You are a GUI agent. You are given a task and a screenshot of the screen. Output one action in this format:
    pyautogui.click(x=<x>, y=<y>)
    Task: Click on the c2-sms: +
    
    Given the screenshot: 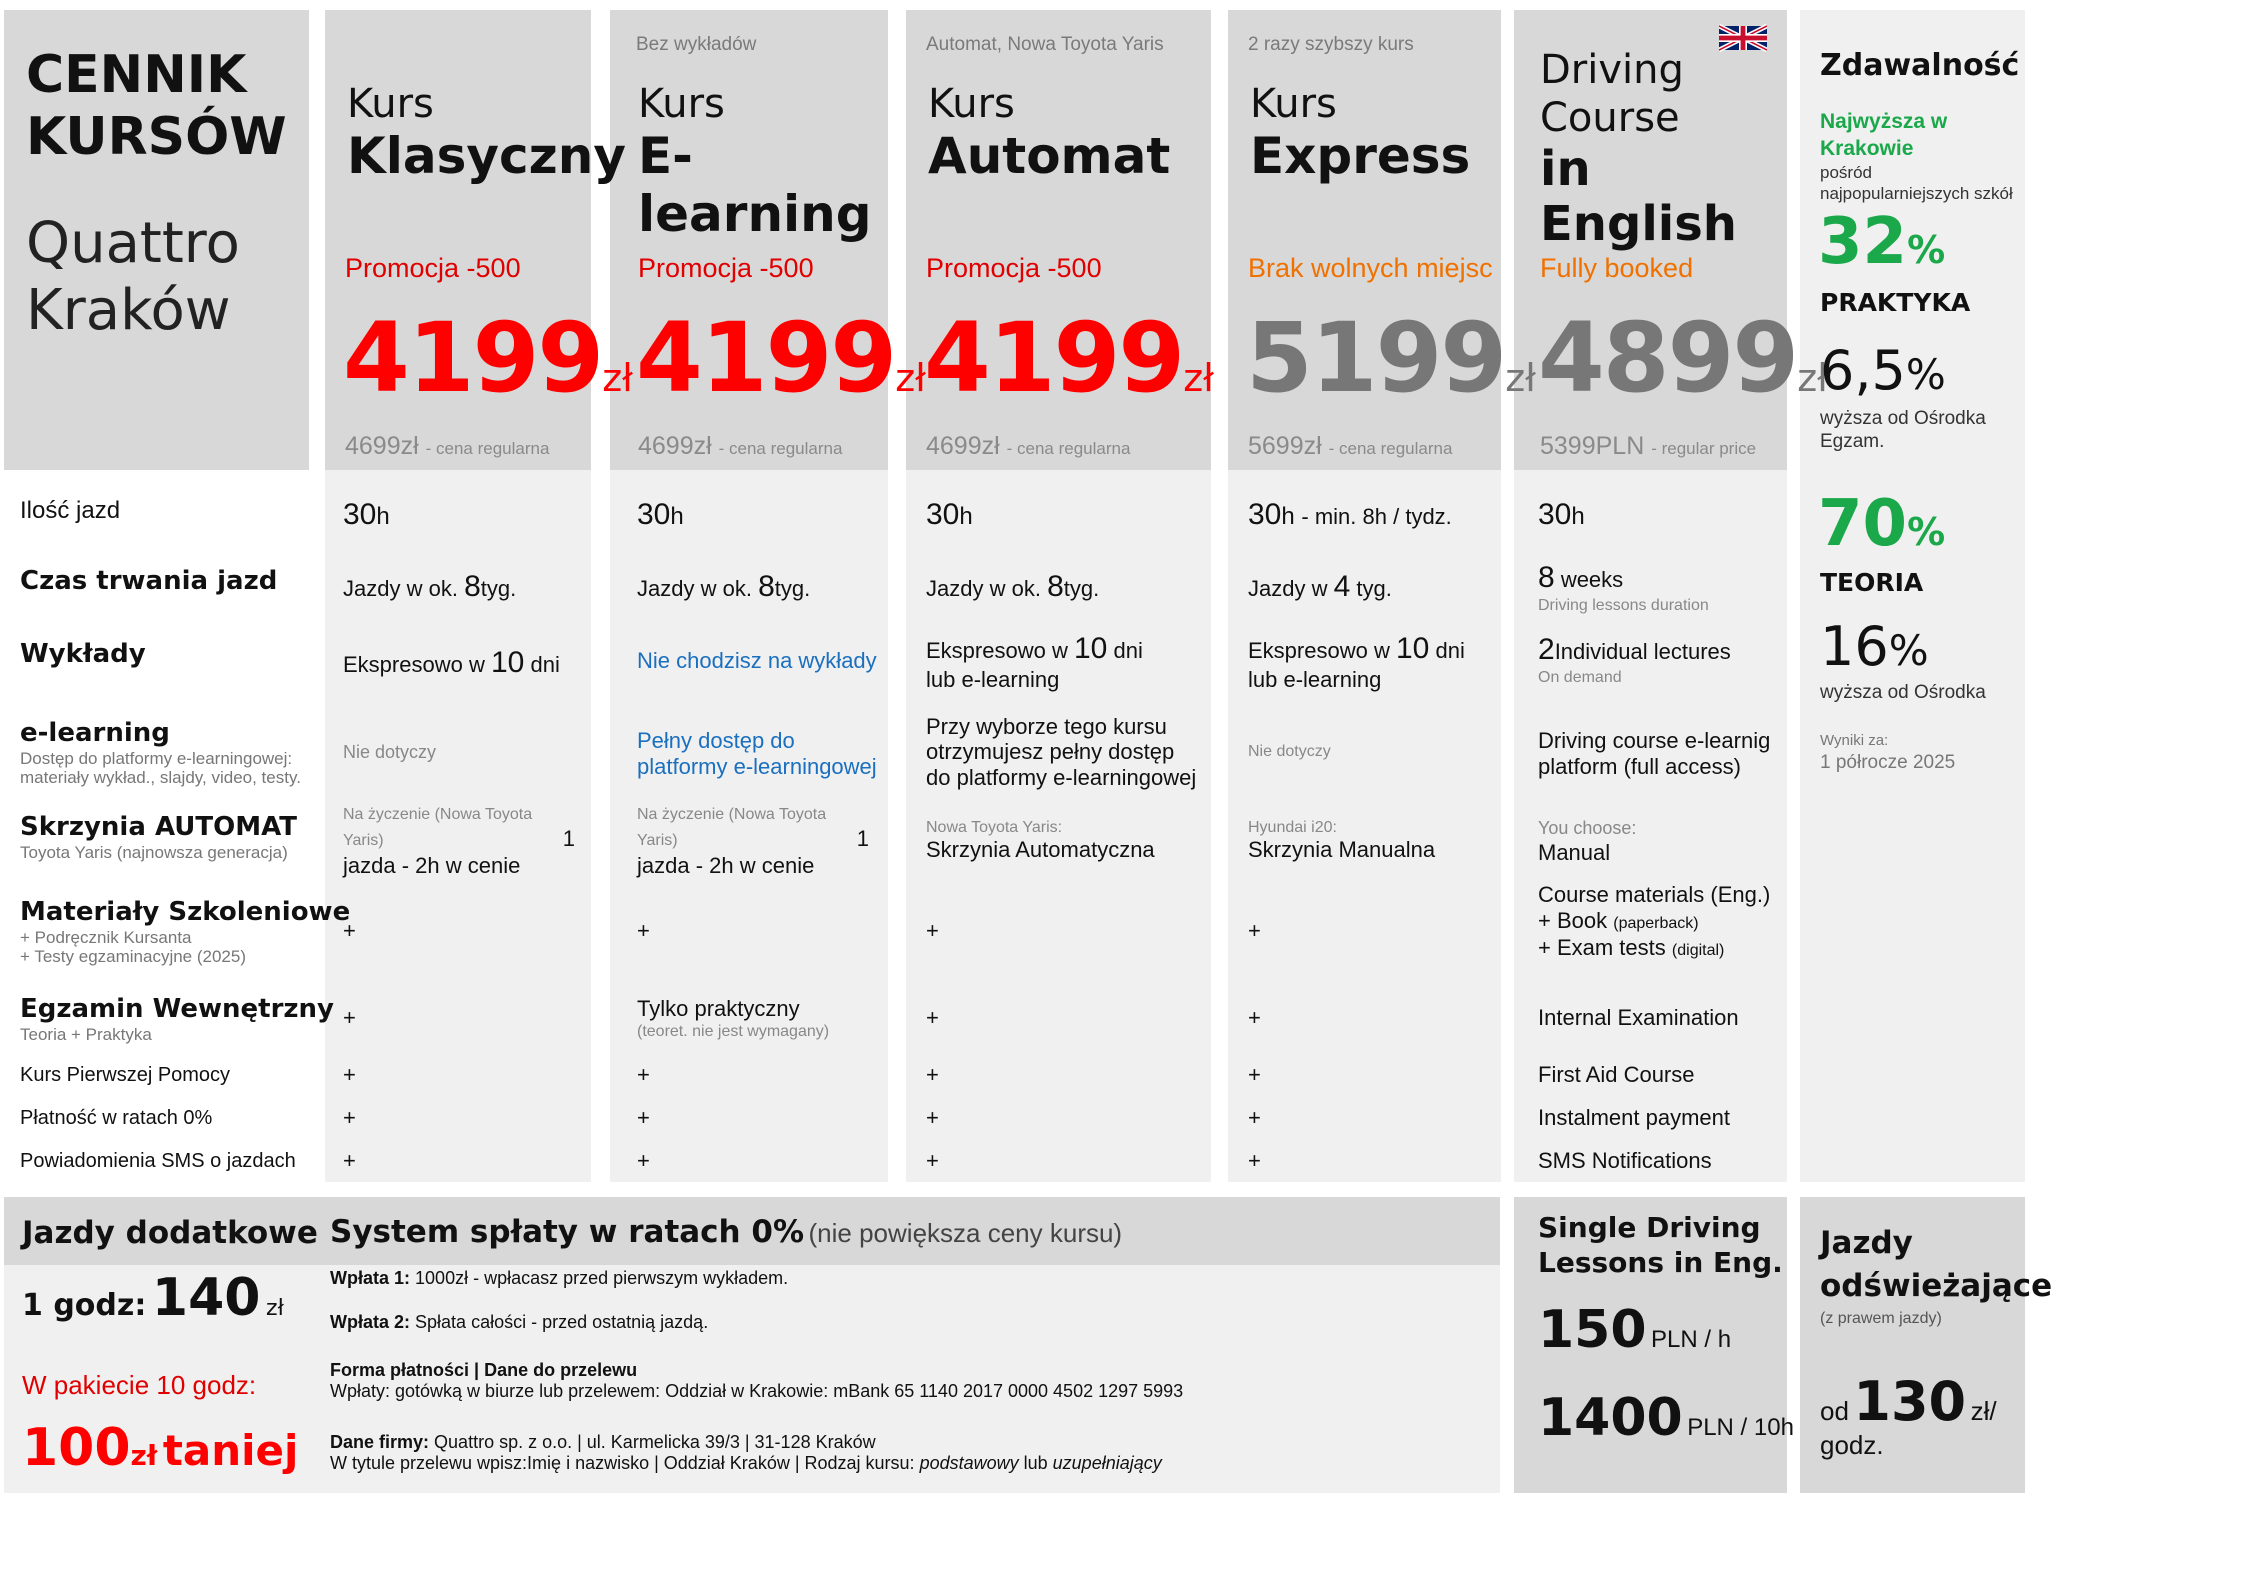 What is the action you would take?
    pyautogui.click(x=643, y=1160)
    